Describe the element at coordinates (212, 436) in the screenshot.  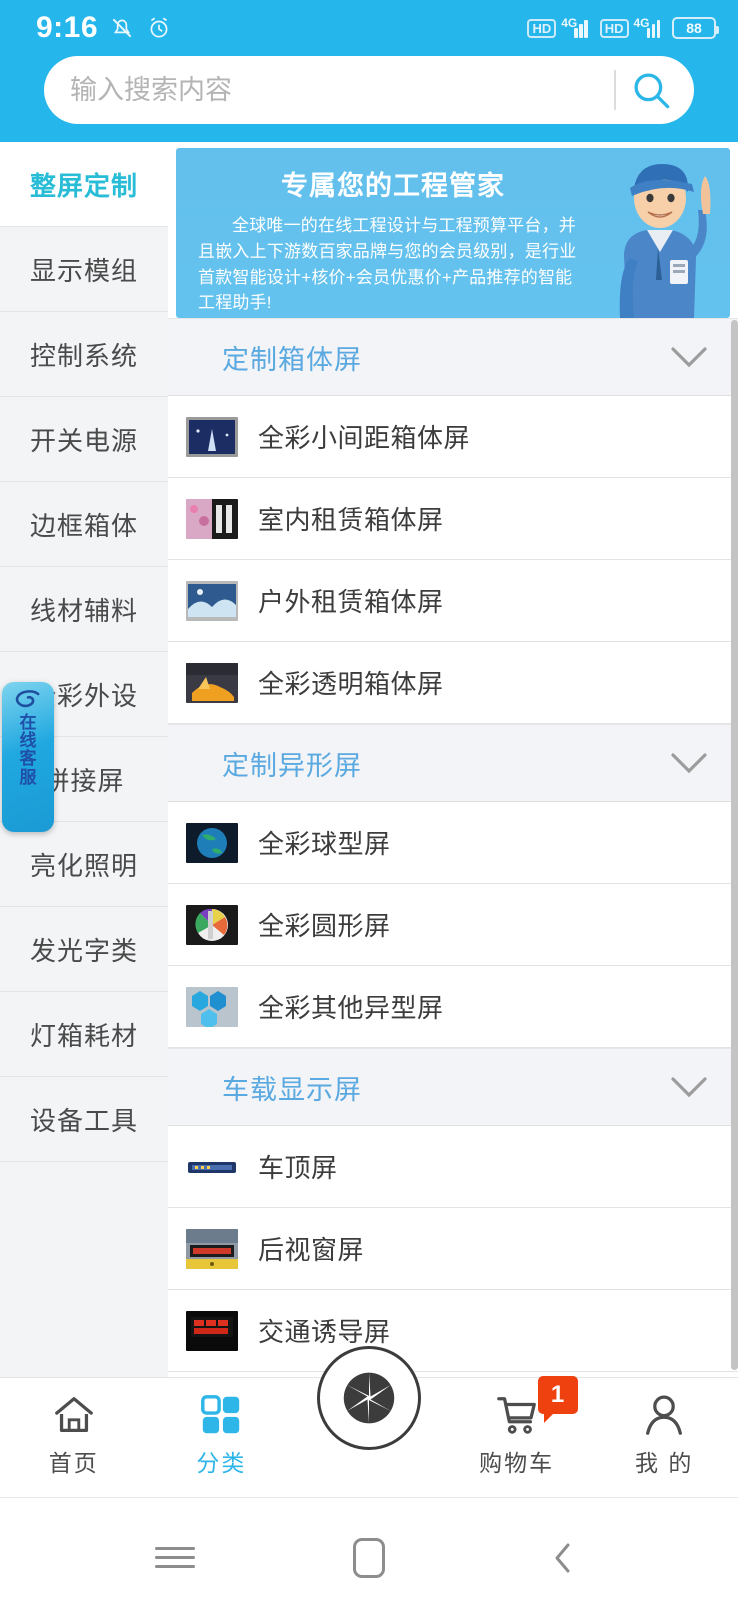
I see `fine-pitch-screen-thumb` at that location.